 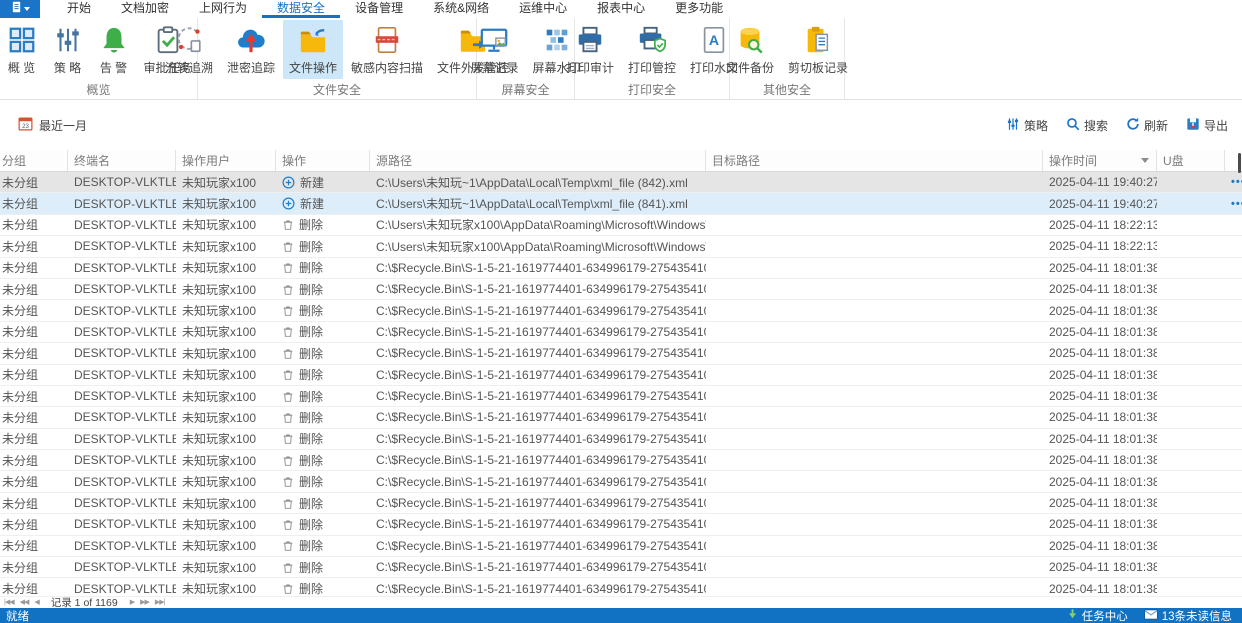 What do you see at coordinates (20, 9) in the screenshot?
I see `app-menu-button` at bounding box center [20, 9].